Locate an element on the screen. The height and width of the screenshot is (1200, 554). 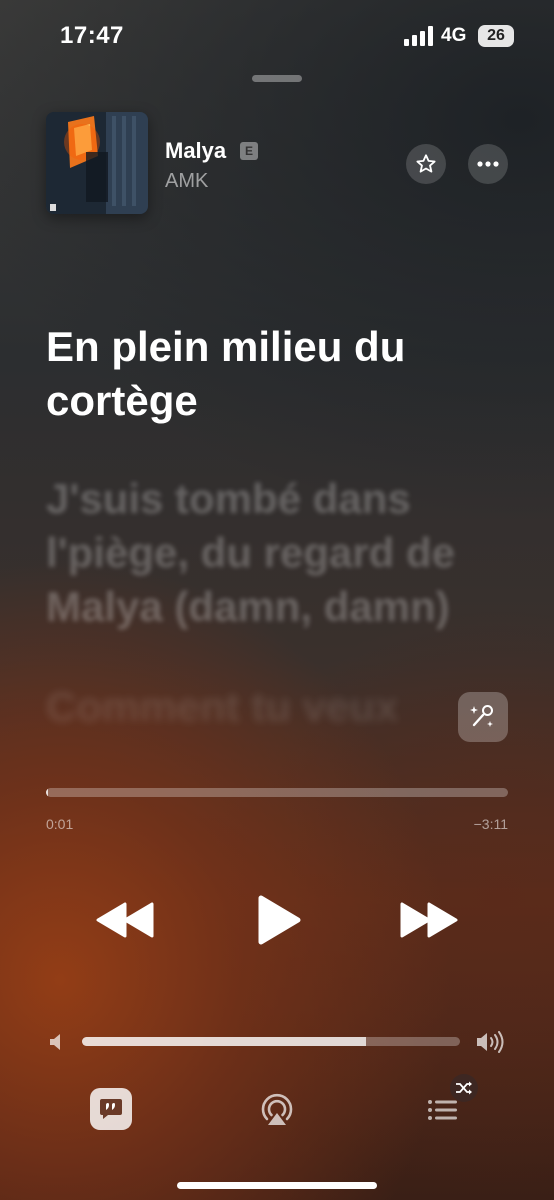
star-icon is located at coordinates (426, 163).